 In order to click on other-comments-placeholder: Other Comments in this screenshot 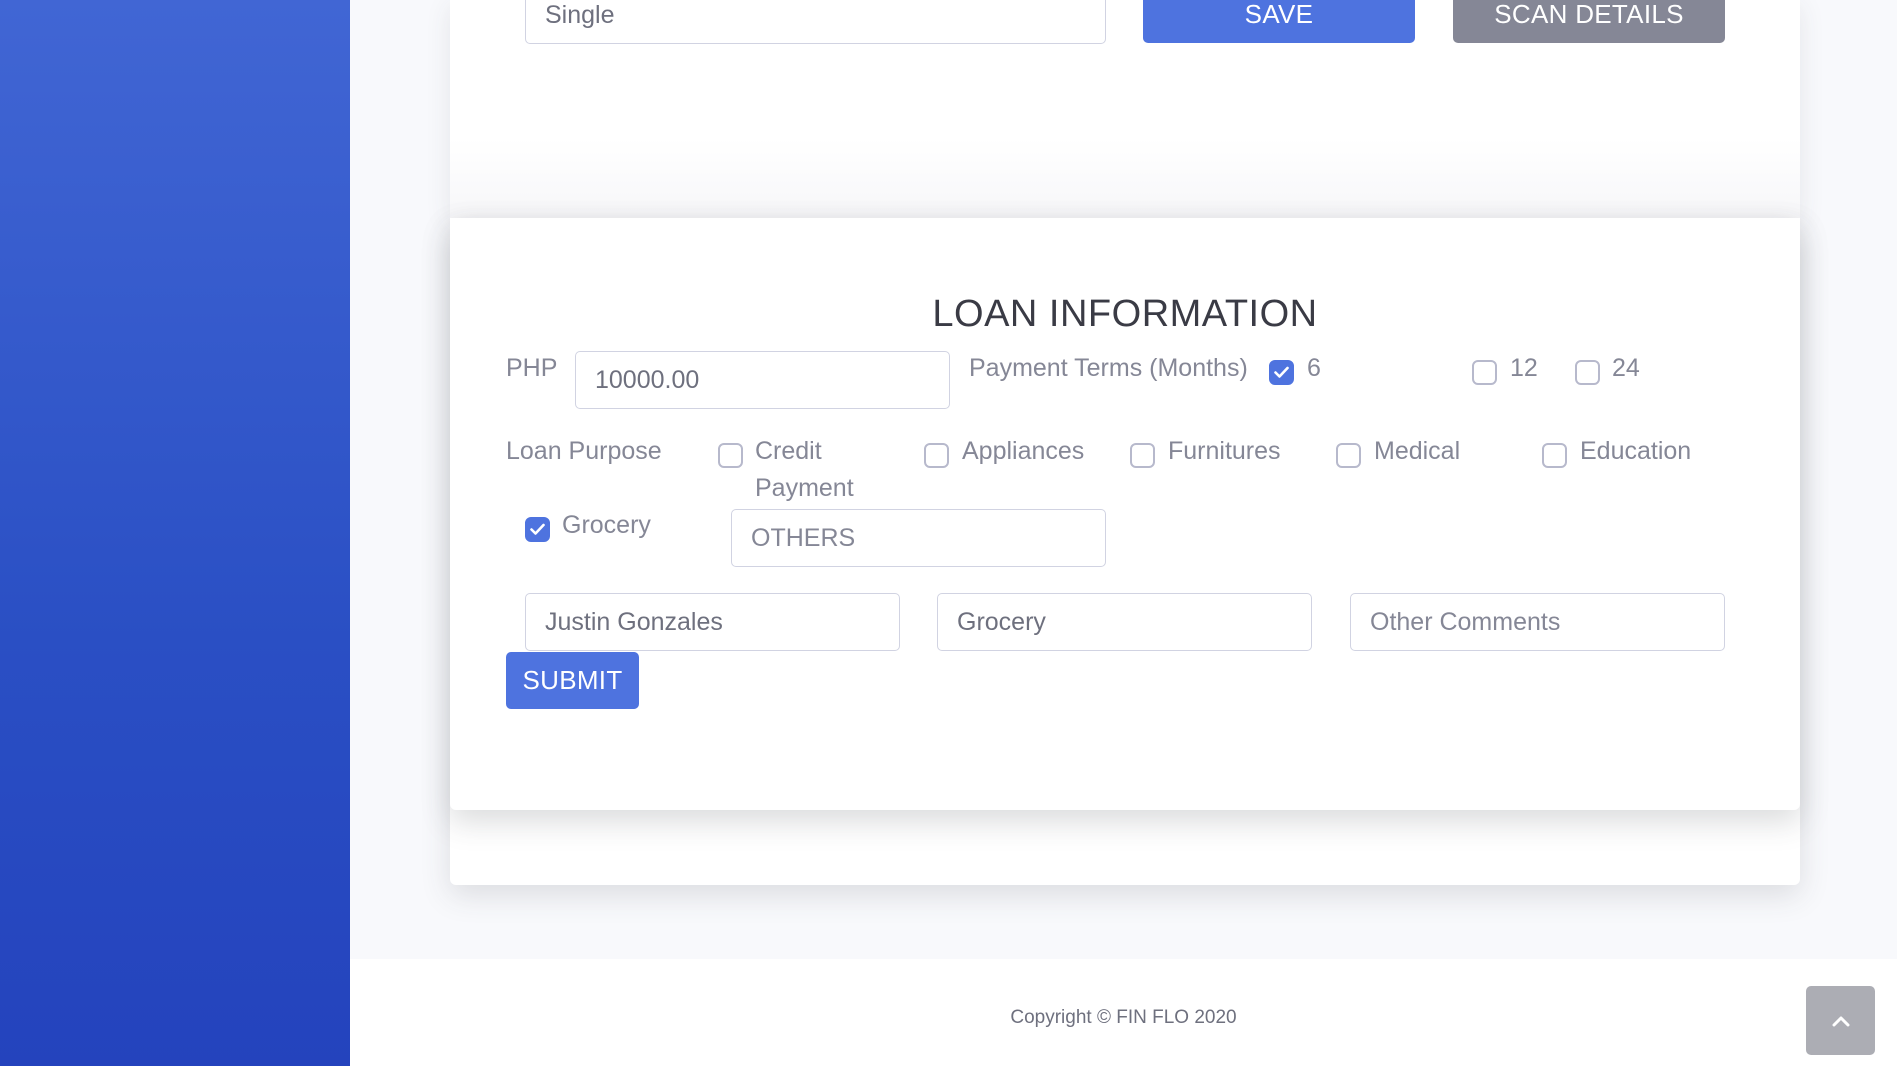, I will do `click(1465, 621)`.